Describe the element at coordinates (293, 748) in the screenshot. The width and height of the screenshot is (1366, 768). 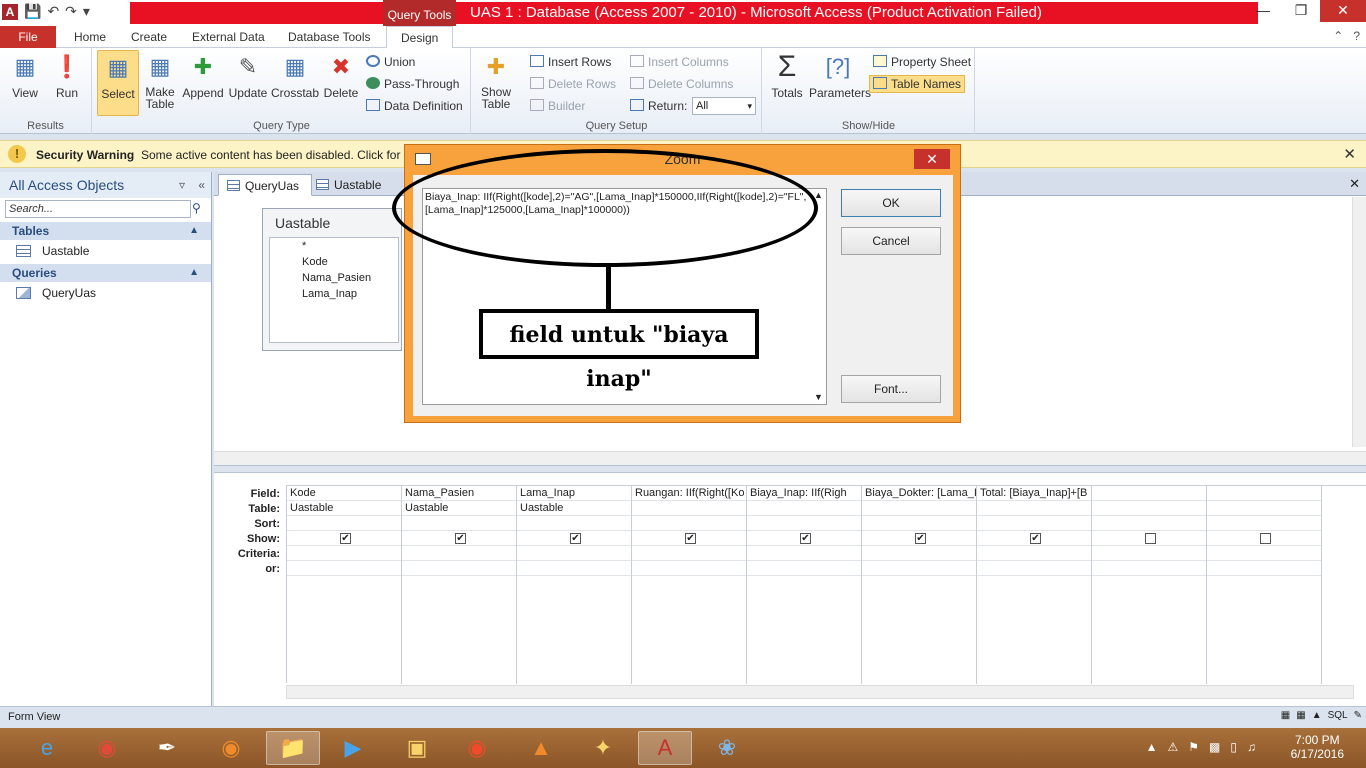
I see `file-explorer-icon: 📁` at that location.